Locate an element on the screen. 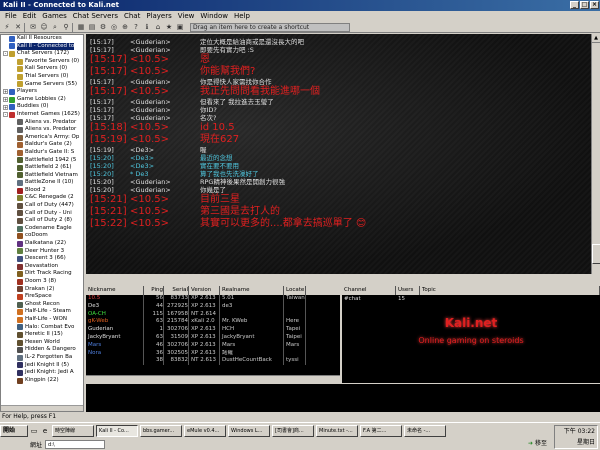 The image size is (600, 450). bookmark-icon: ★ is located at coordinates (169, 27).